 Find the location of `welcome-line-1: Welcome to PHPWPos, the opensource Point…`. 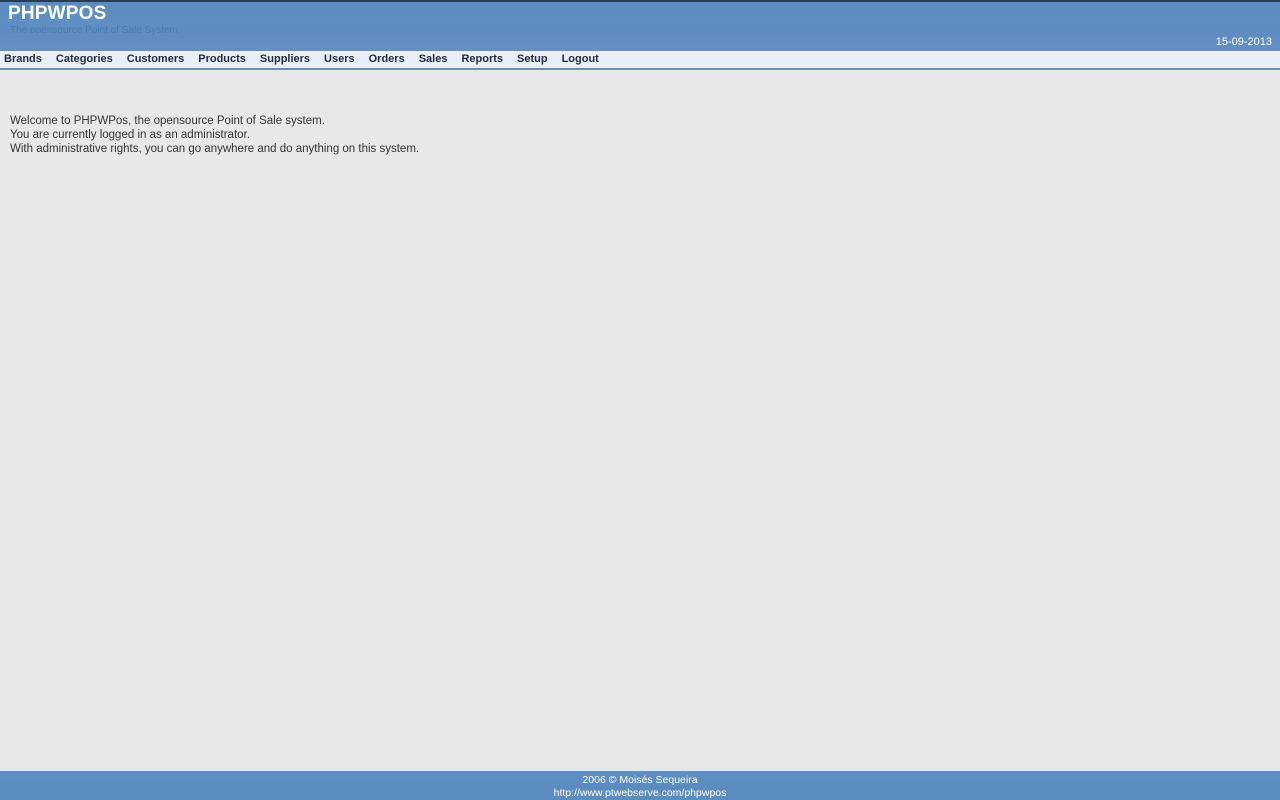

welcome-line-1: Welcome to PHPWPos, the opensource Point… is located at coordinates (167, 121).